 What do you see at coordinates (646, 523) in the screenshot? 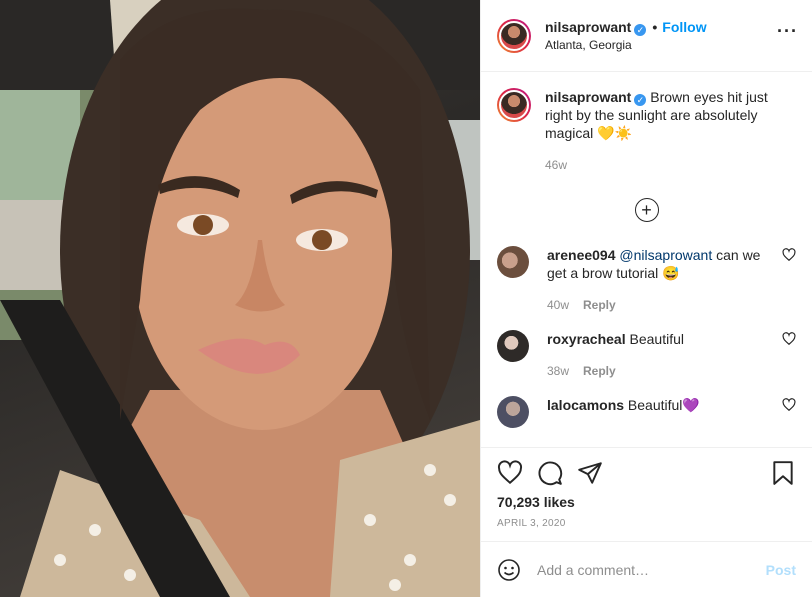
I see `post-date: APRIL 3, 2020` at bounding box center [646, 523].